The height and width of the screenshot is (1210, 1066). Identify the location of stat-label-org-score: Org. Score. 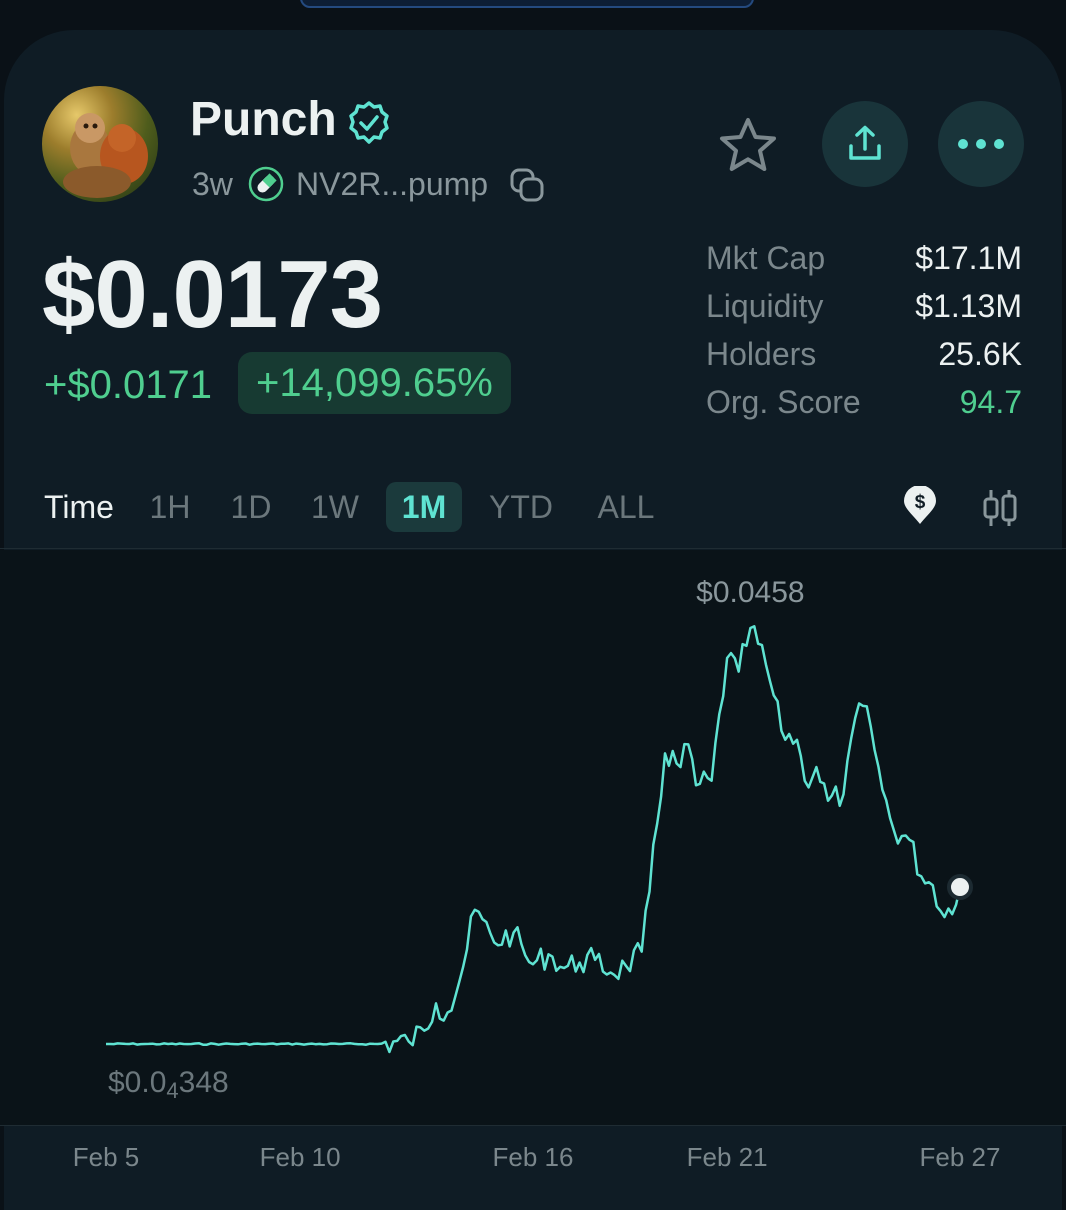
(783, 402).